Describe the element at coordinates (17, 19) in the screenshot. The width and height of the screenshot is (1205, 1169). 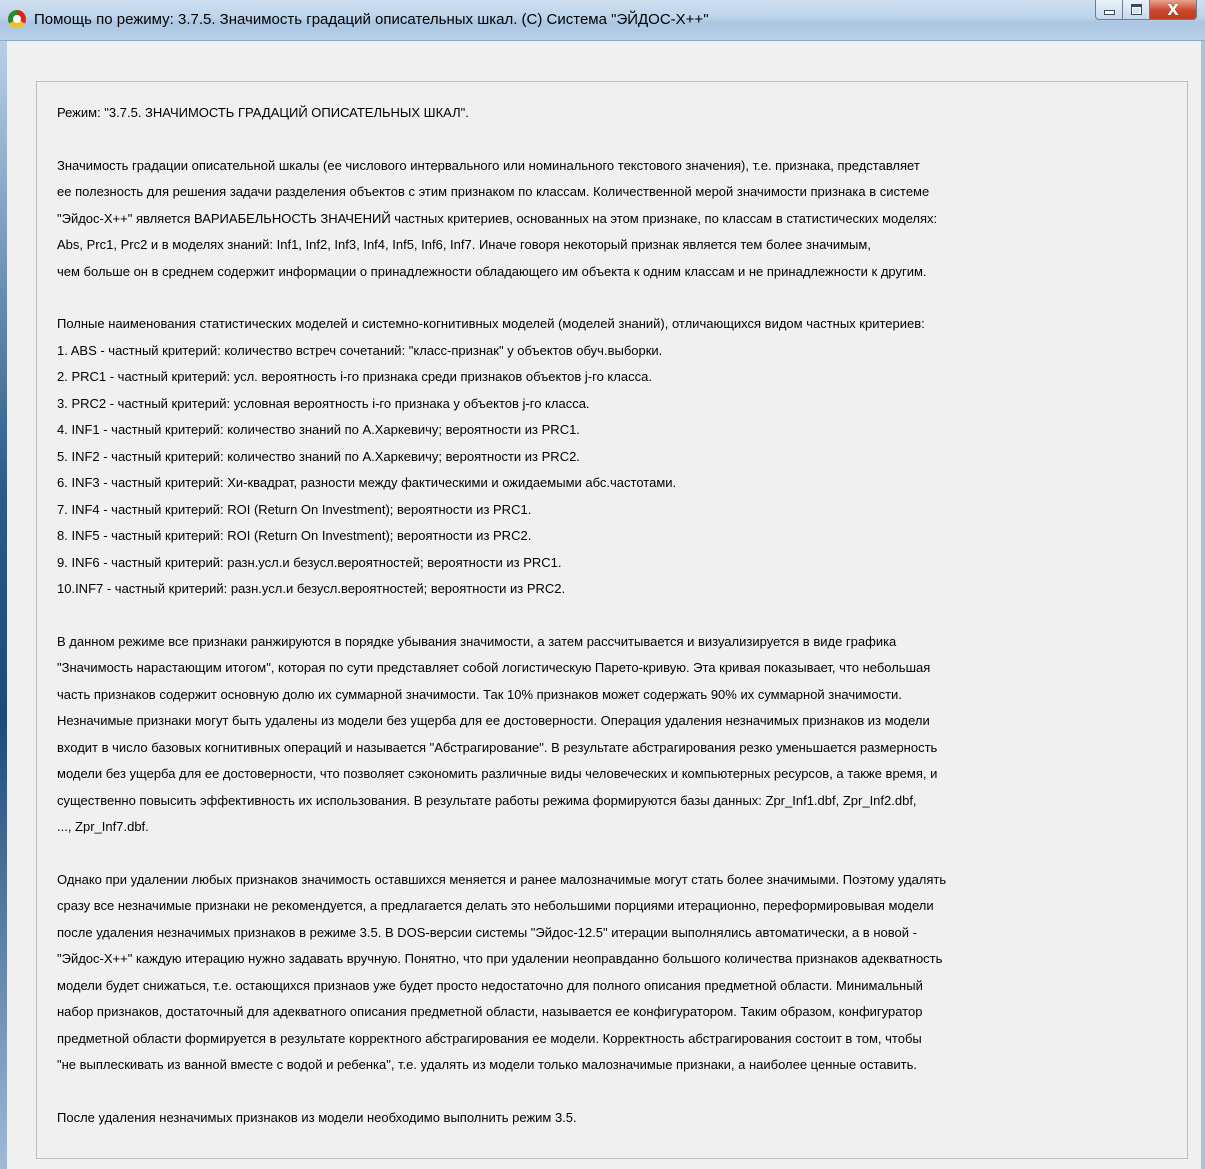
I see `app-icon` at that location.